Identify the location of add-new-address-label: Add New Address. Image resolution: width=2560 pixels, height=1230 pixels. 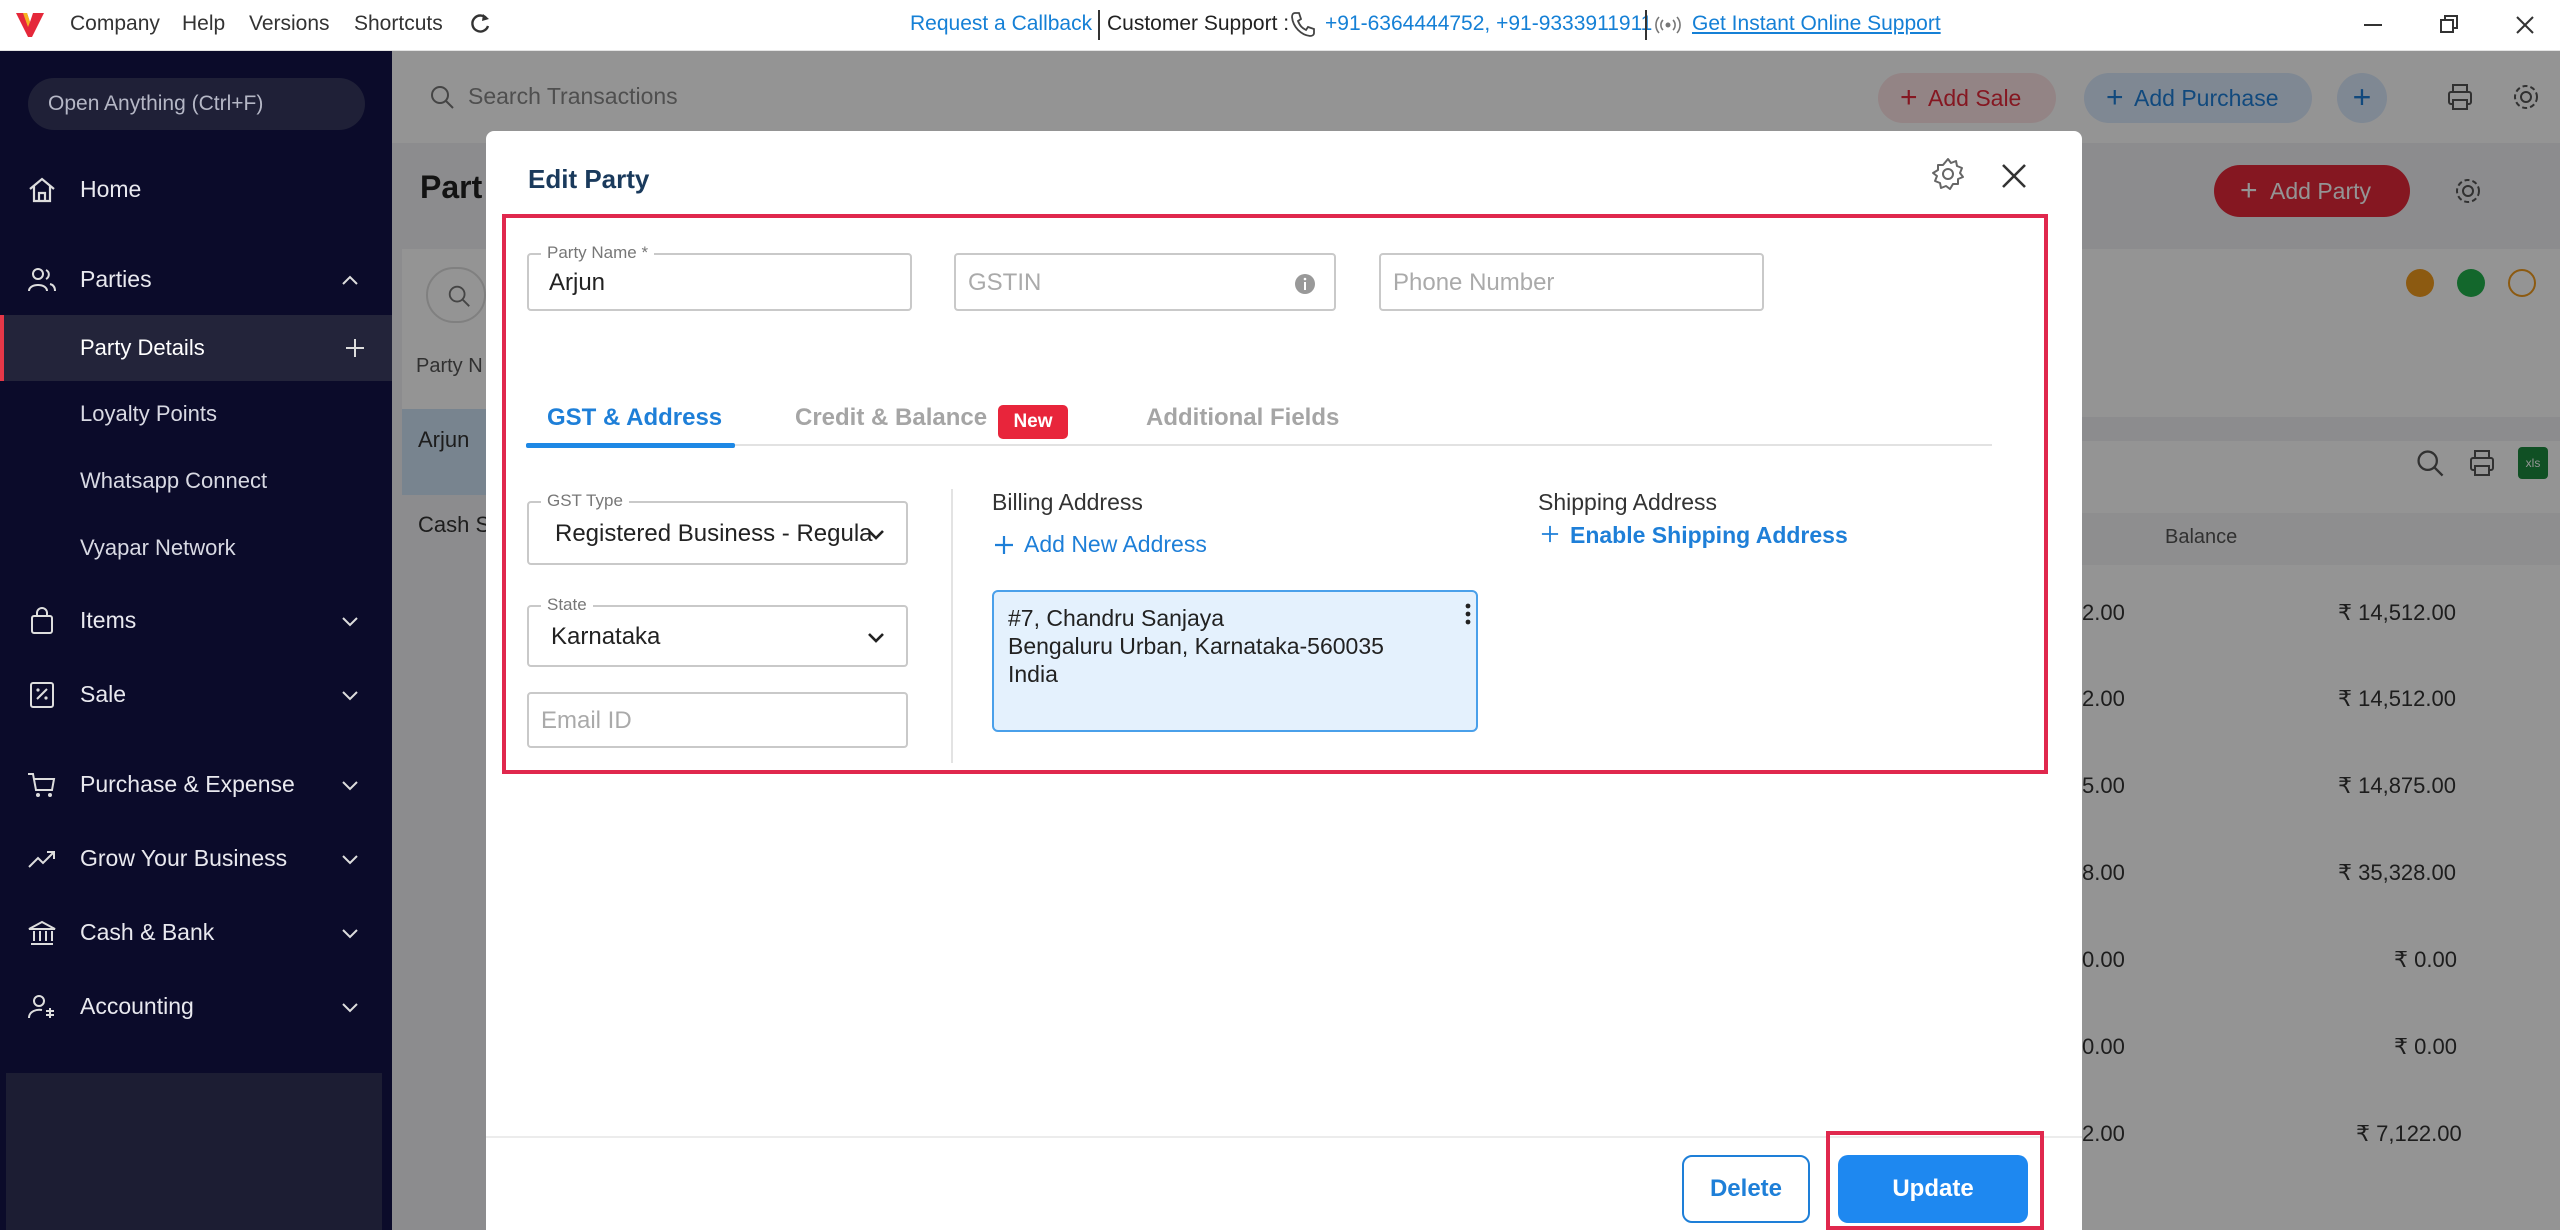
(1115, 544).